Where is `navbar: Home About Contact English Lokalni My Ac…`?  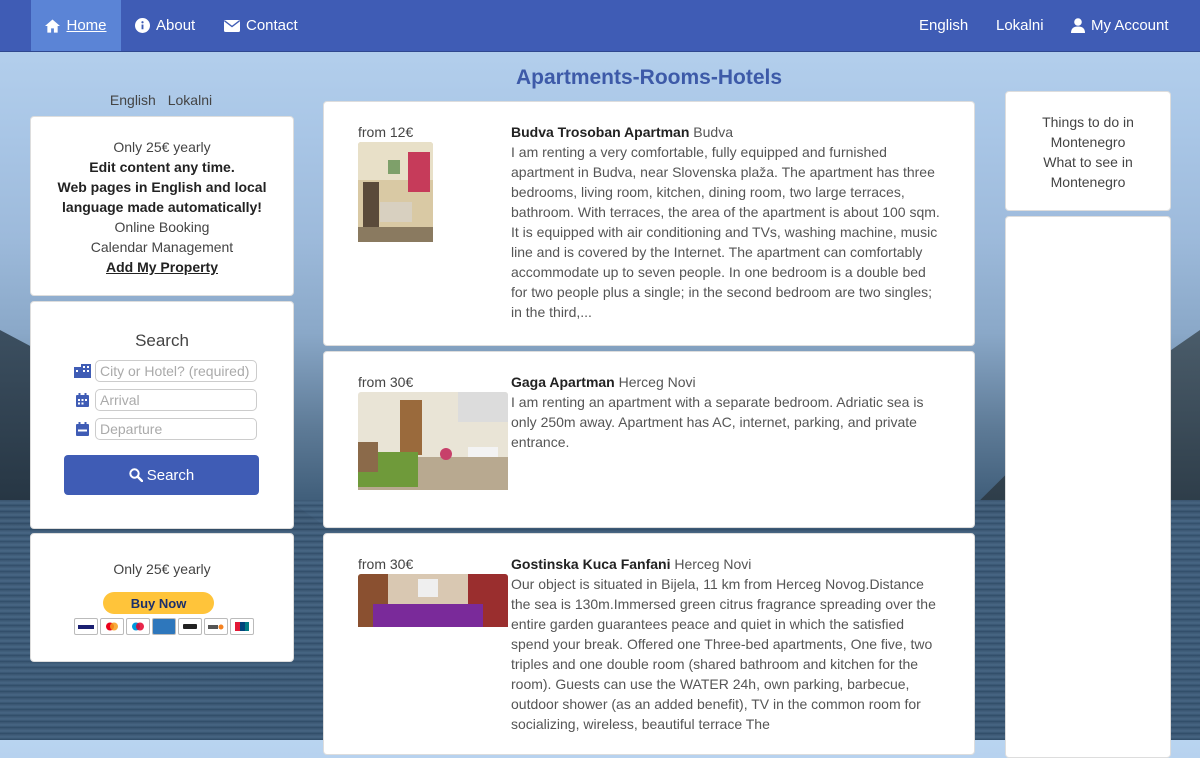 navbar: Home About Contact English Lokalni My Ac… is located at coordinates (600, 26).